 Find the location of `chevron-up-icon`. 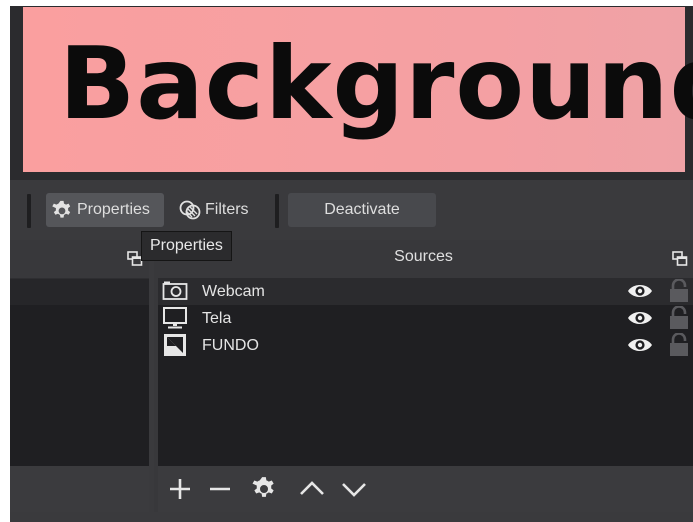

chevron-up-icon is located at coordinates (312, 488).